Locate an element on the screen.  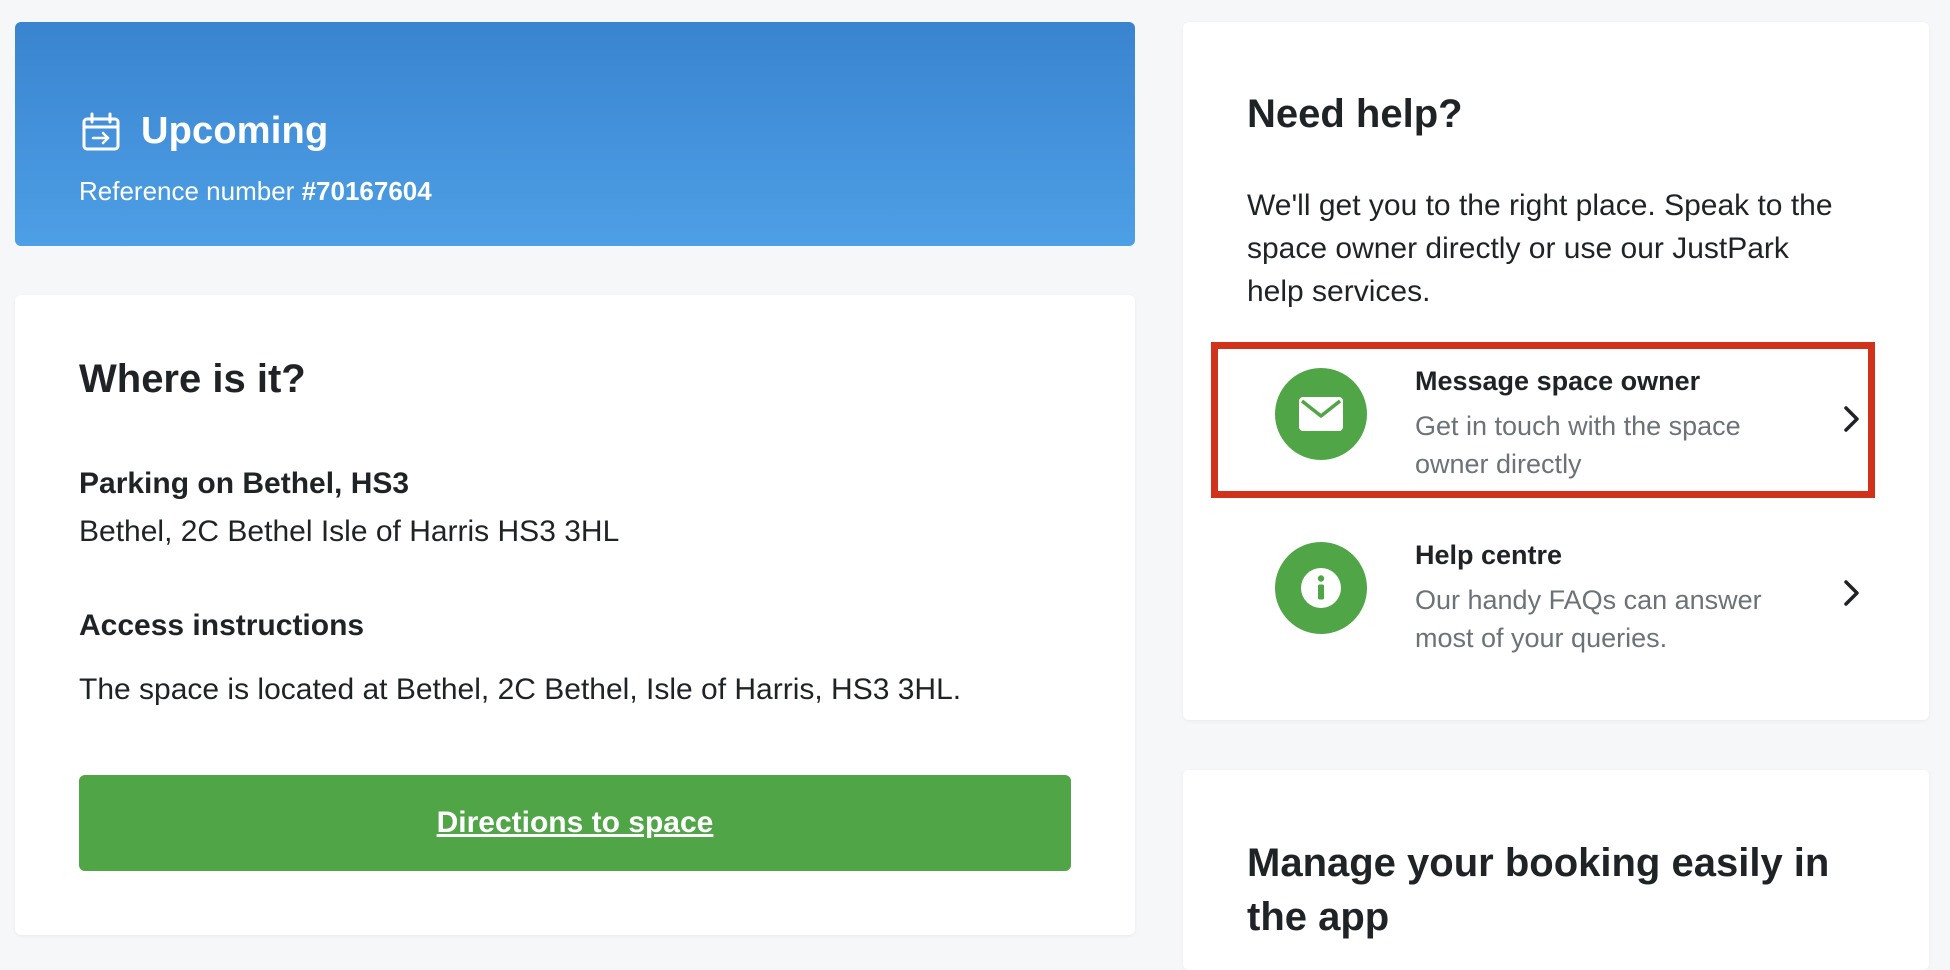
reference-line: Reference number #70167604 is located at coordinates (255, 191).